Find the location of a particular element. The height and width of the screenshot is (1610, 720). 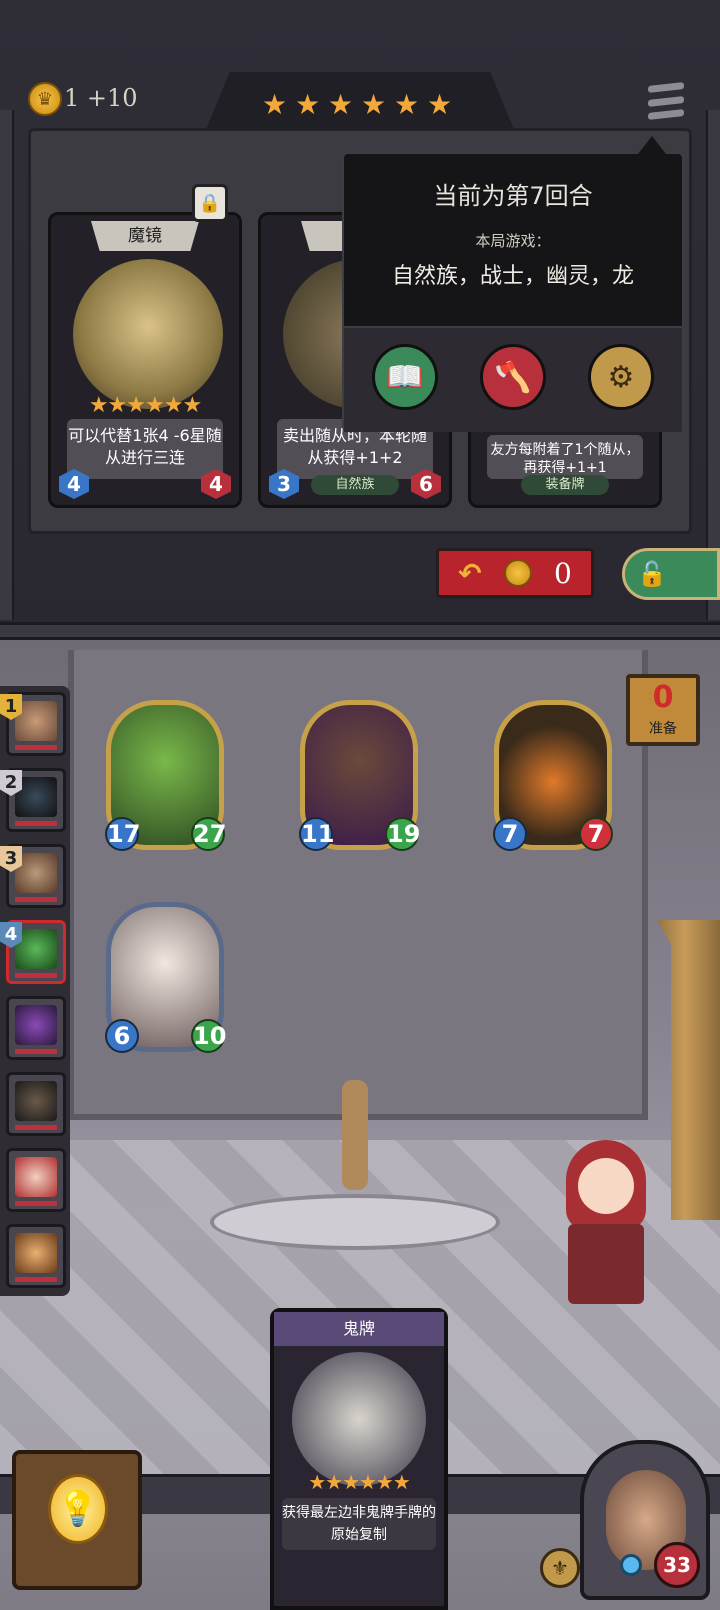

minion-attack: 11 is located at coordinates (316, 834).